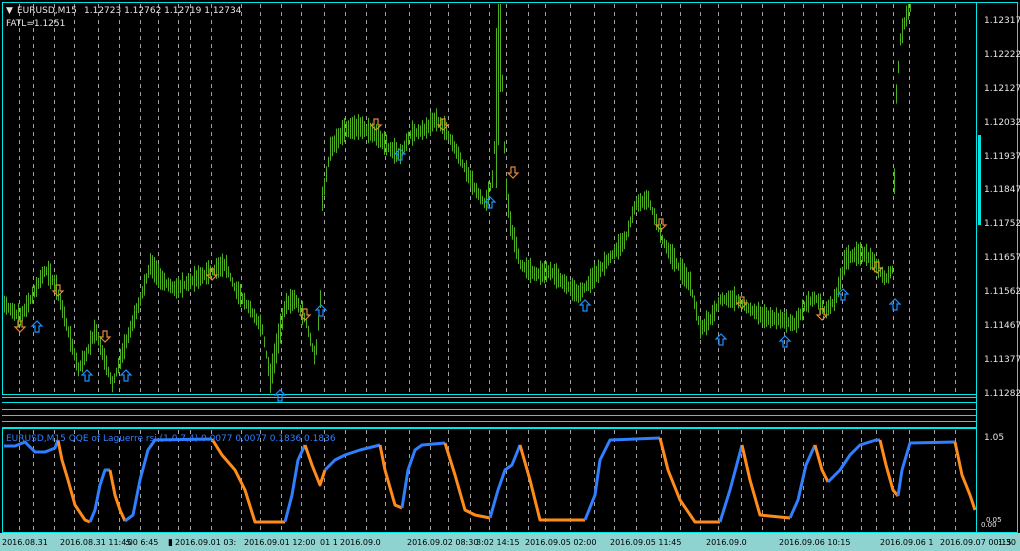  What do you see at coordinates (489, 412) in the screenshot?
I see `pane-separator` at bounding box center [489, 412].